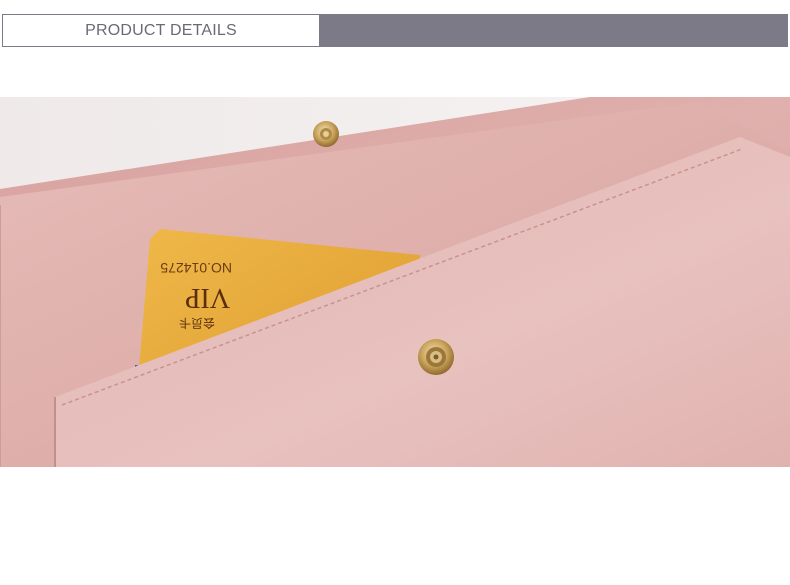 This screenshot has height=585, width=790. What do you see at coordinates (553, 30) in the screenshot?
I see `header-band` at bounding box center [553, 30].